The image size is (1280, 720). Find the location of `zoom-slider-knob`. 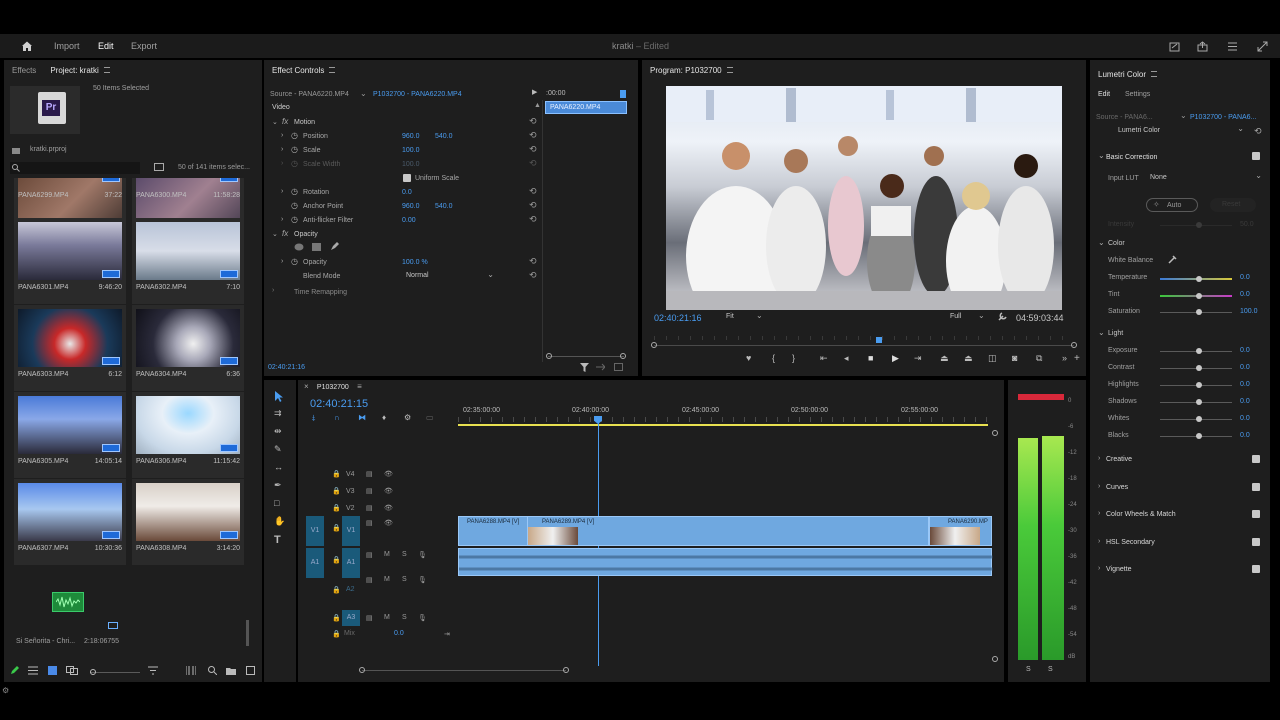

zoom-slider-knob is located at coordinates (93, 672).